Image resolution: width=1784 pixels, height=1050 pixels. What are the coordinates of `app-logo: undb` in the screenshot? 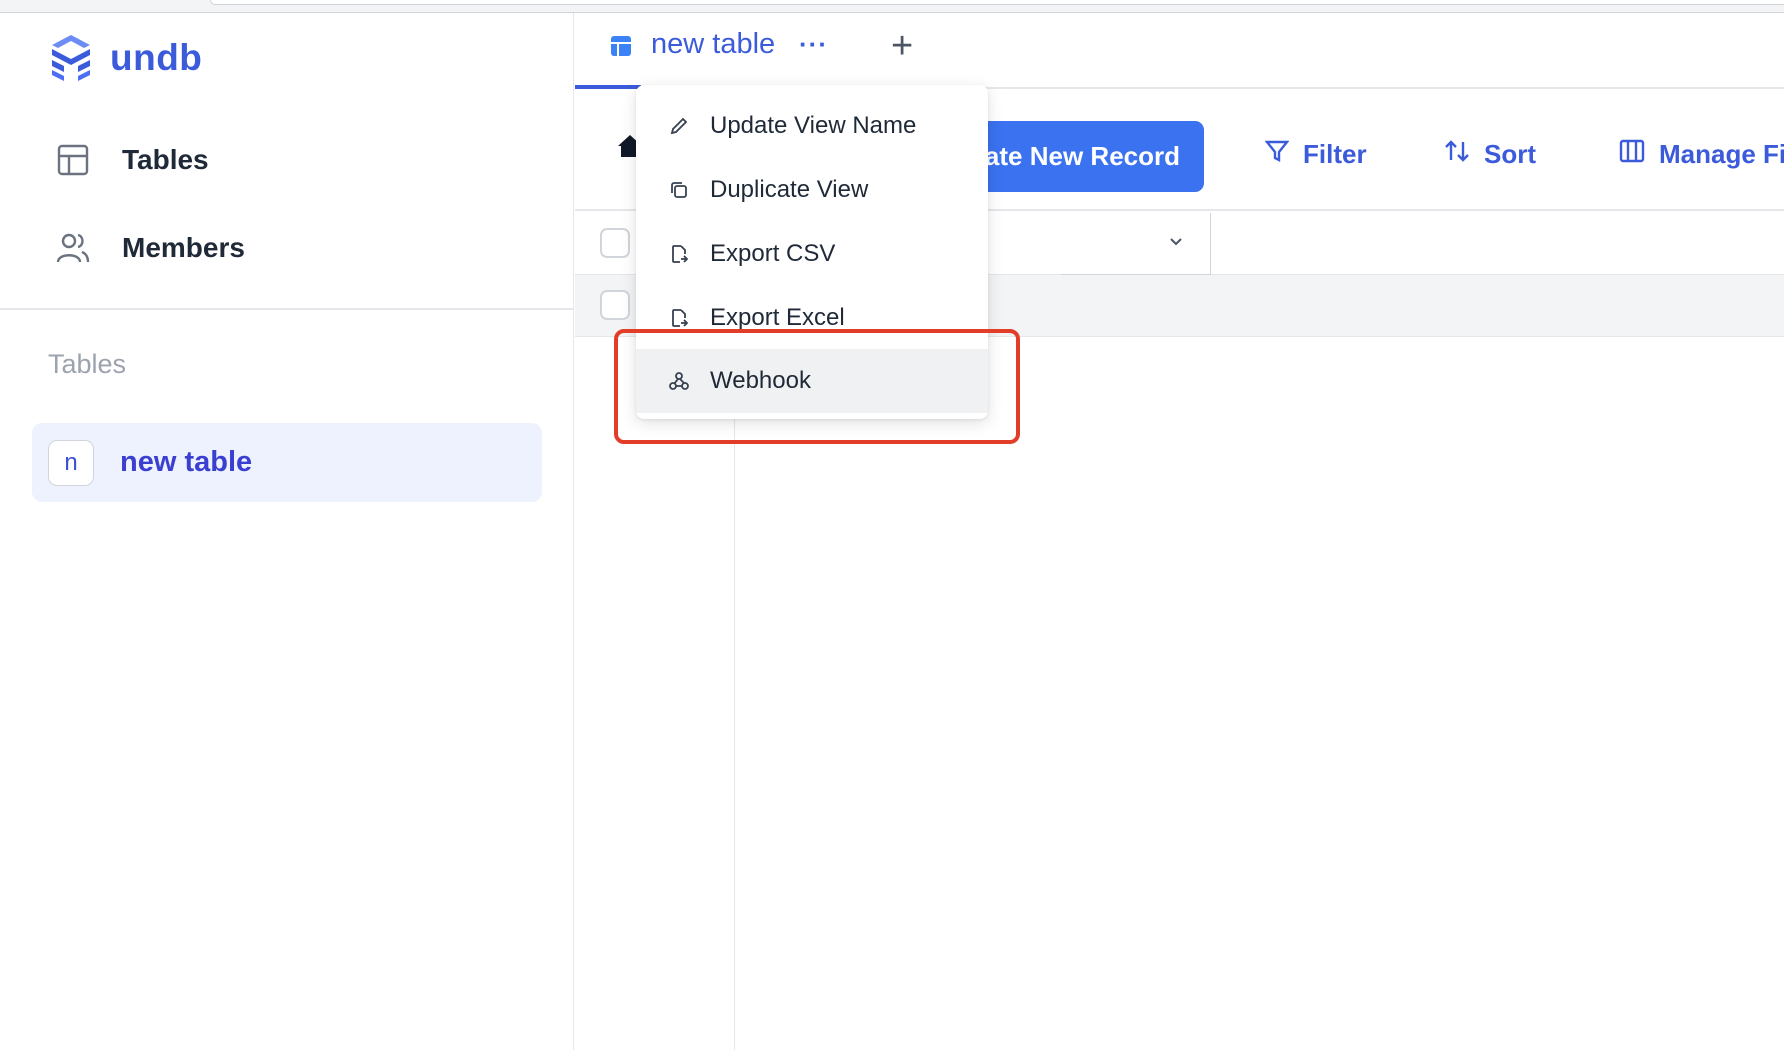 It's located at (124, 58).